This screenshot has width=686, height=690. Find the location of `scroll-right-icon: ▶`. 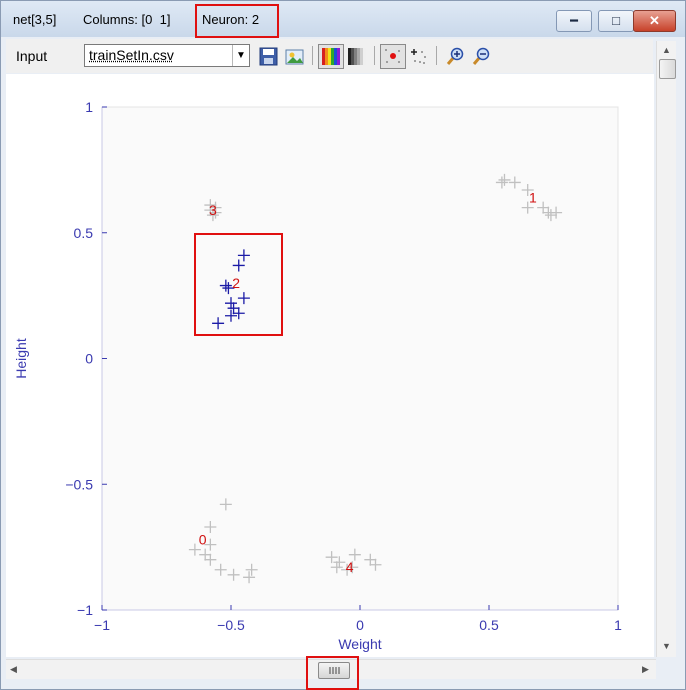

scroll-right-icon: ▶ is located at coordinates (645, 669).